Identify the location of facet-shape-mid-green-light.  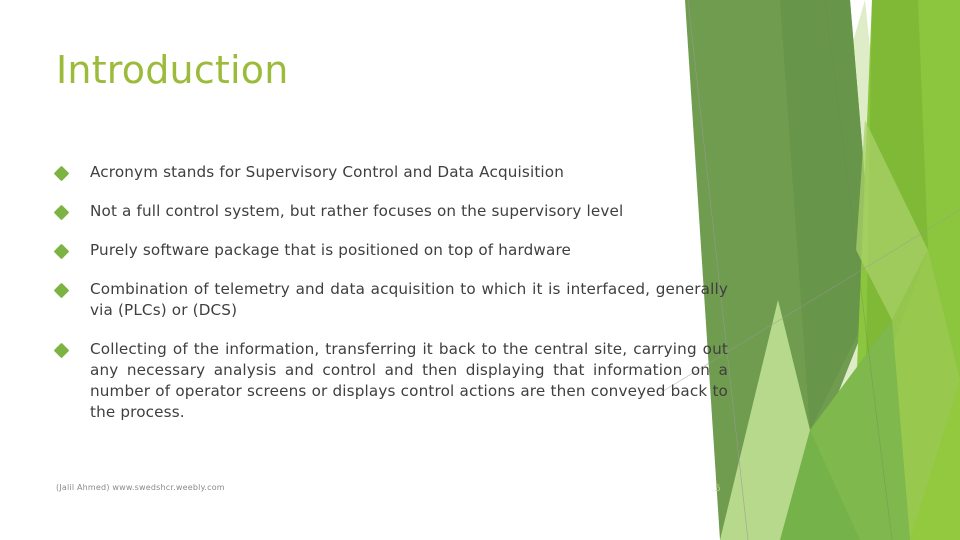
(765, 420).